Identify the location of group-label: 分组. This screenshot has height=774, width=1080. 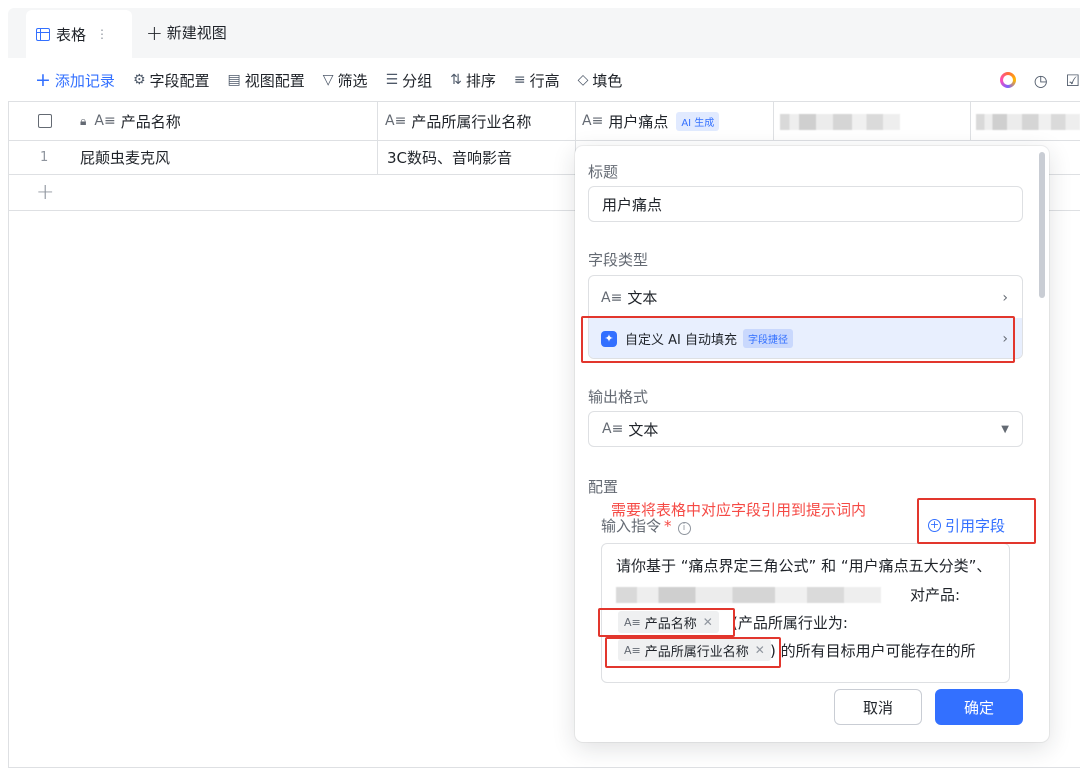
(417, 80).